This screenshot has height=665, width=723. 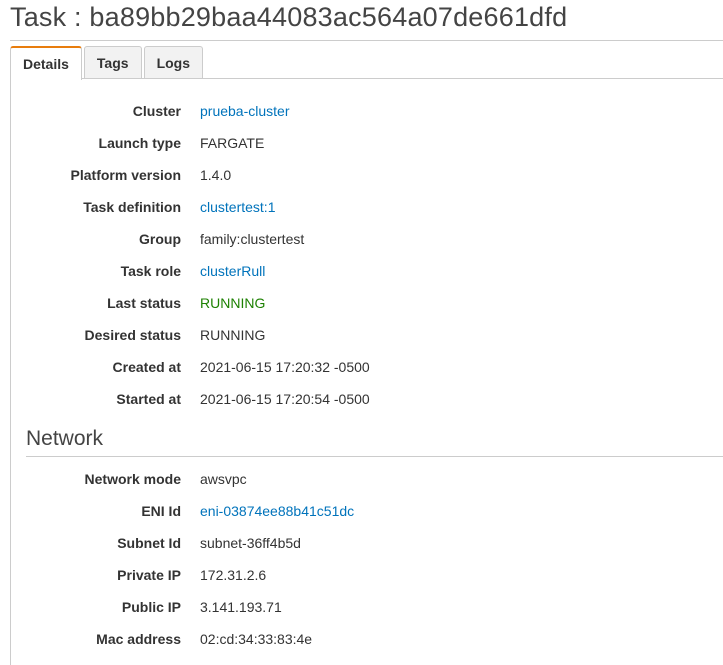 What do you see at coordinates (361, 309) in the screenshot?
I see `detail-row-last-status: Last status RUNNING` at bounding box center [361, 309].